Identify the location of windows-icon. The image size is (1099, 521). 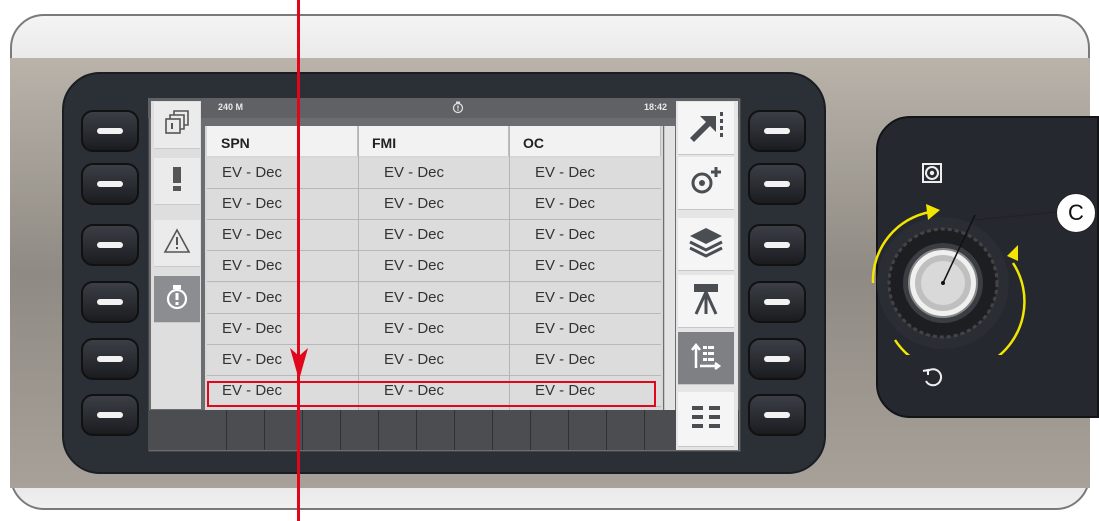
(177, 125).